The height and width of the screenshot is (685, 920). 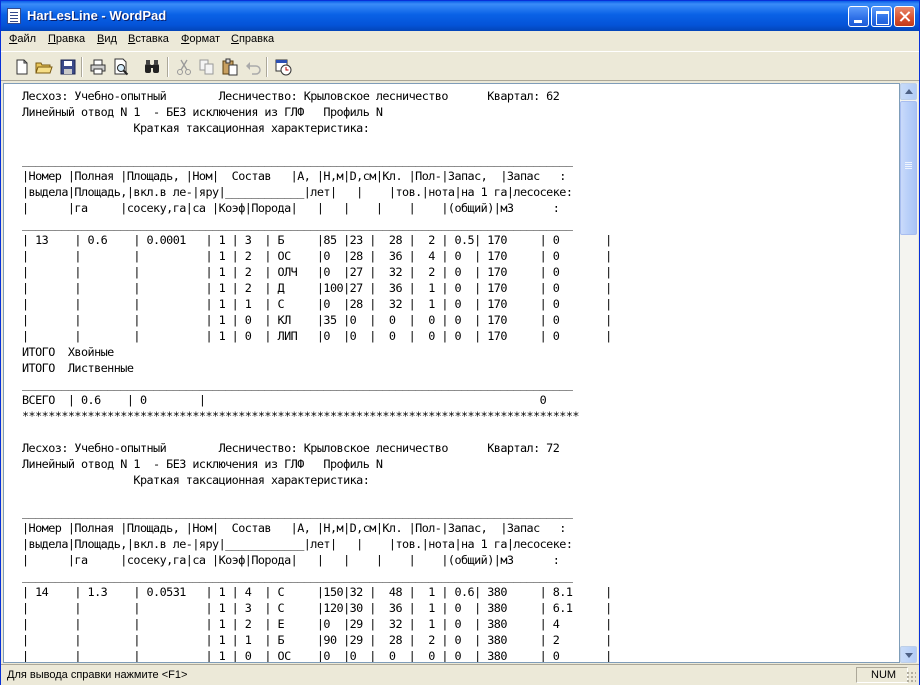 I want to click on scroll-thumb, so click(x=908, y=168).